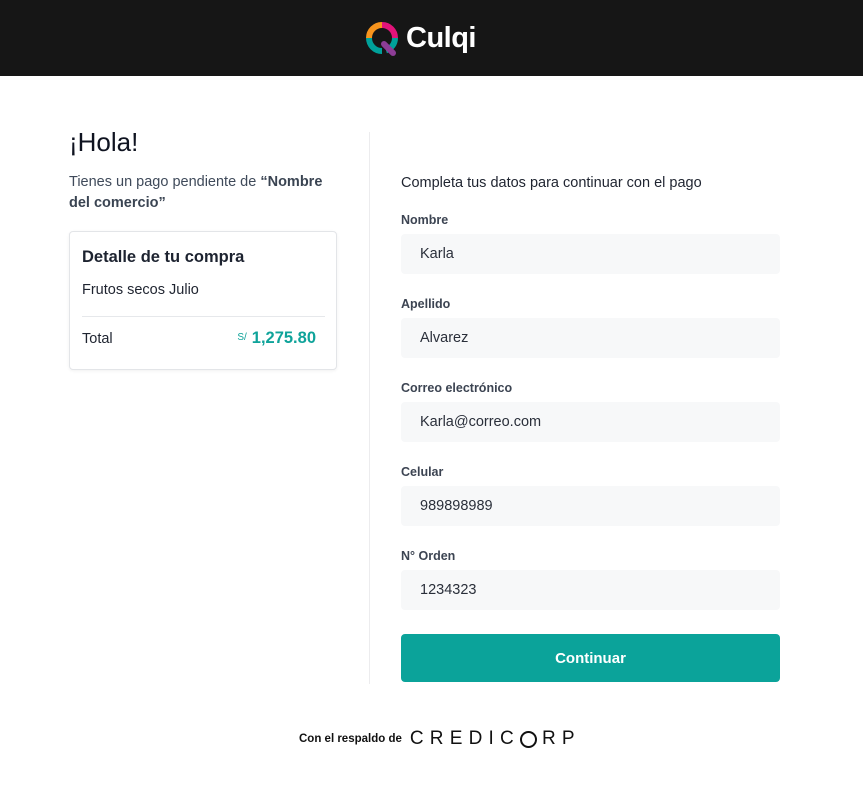  I want to click on order-number-label: N° Orden, so click(428, 556).